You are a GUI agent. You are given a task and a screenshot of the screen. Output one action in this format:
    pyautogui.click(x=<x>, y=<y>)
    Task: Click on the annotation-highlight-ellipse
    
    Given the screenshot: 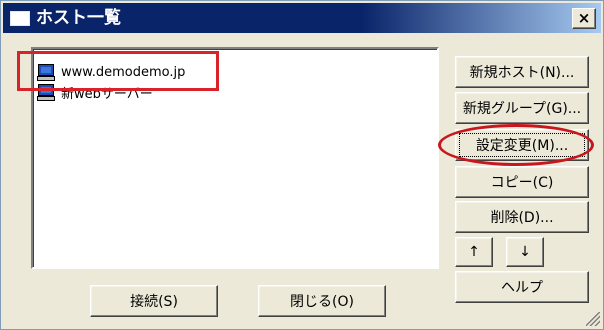 What is the action you would take?
    pyautogui.click(x=516, y=145)
    